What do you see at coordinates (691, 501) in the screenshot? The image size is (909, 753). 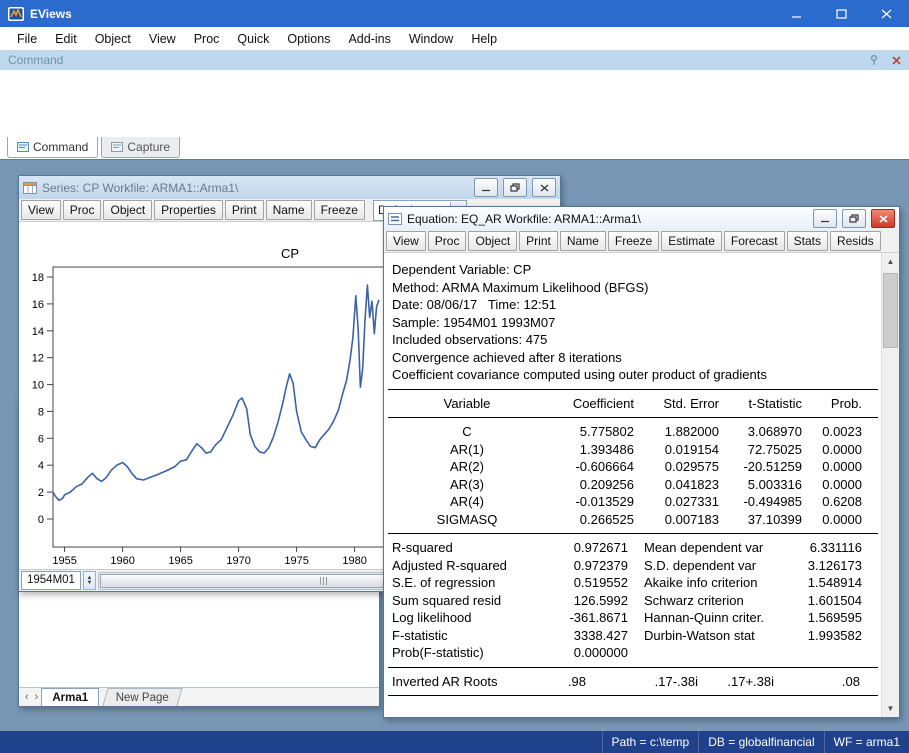 I see `table-cell: 0.027331` at bounding box center [691, 501].